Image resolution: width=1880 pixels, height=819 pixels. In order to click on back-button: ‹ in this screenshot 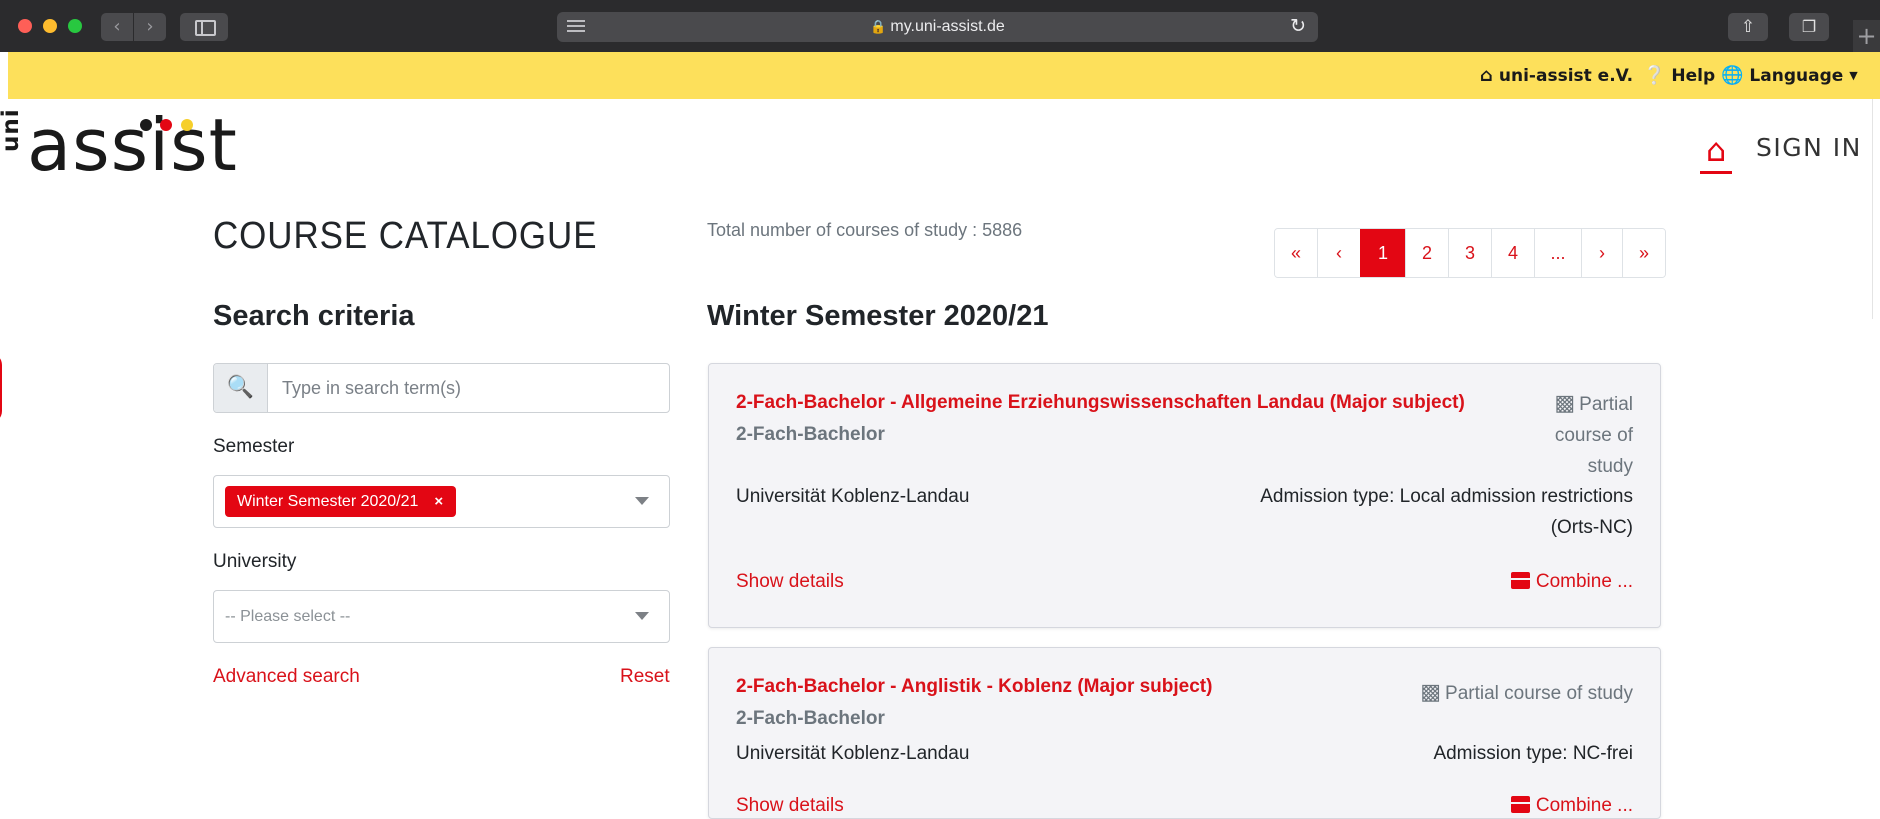, I will do `click(117, 27)`.